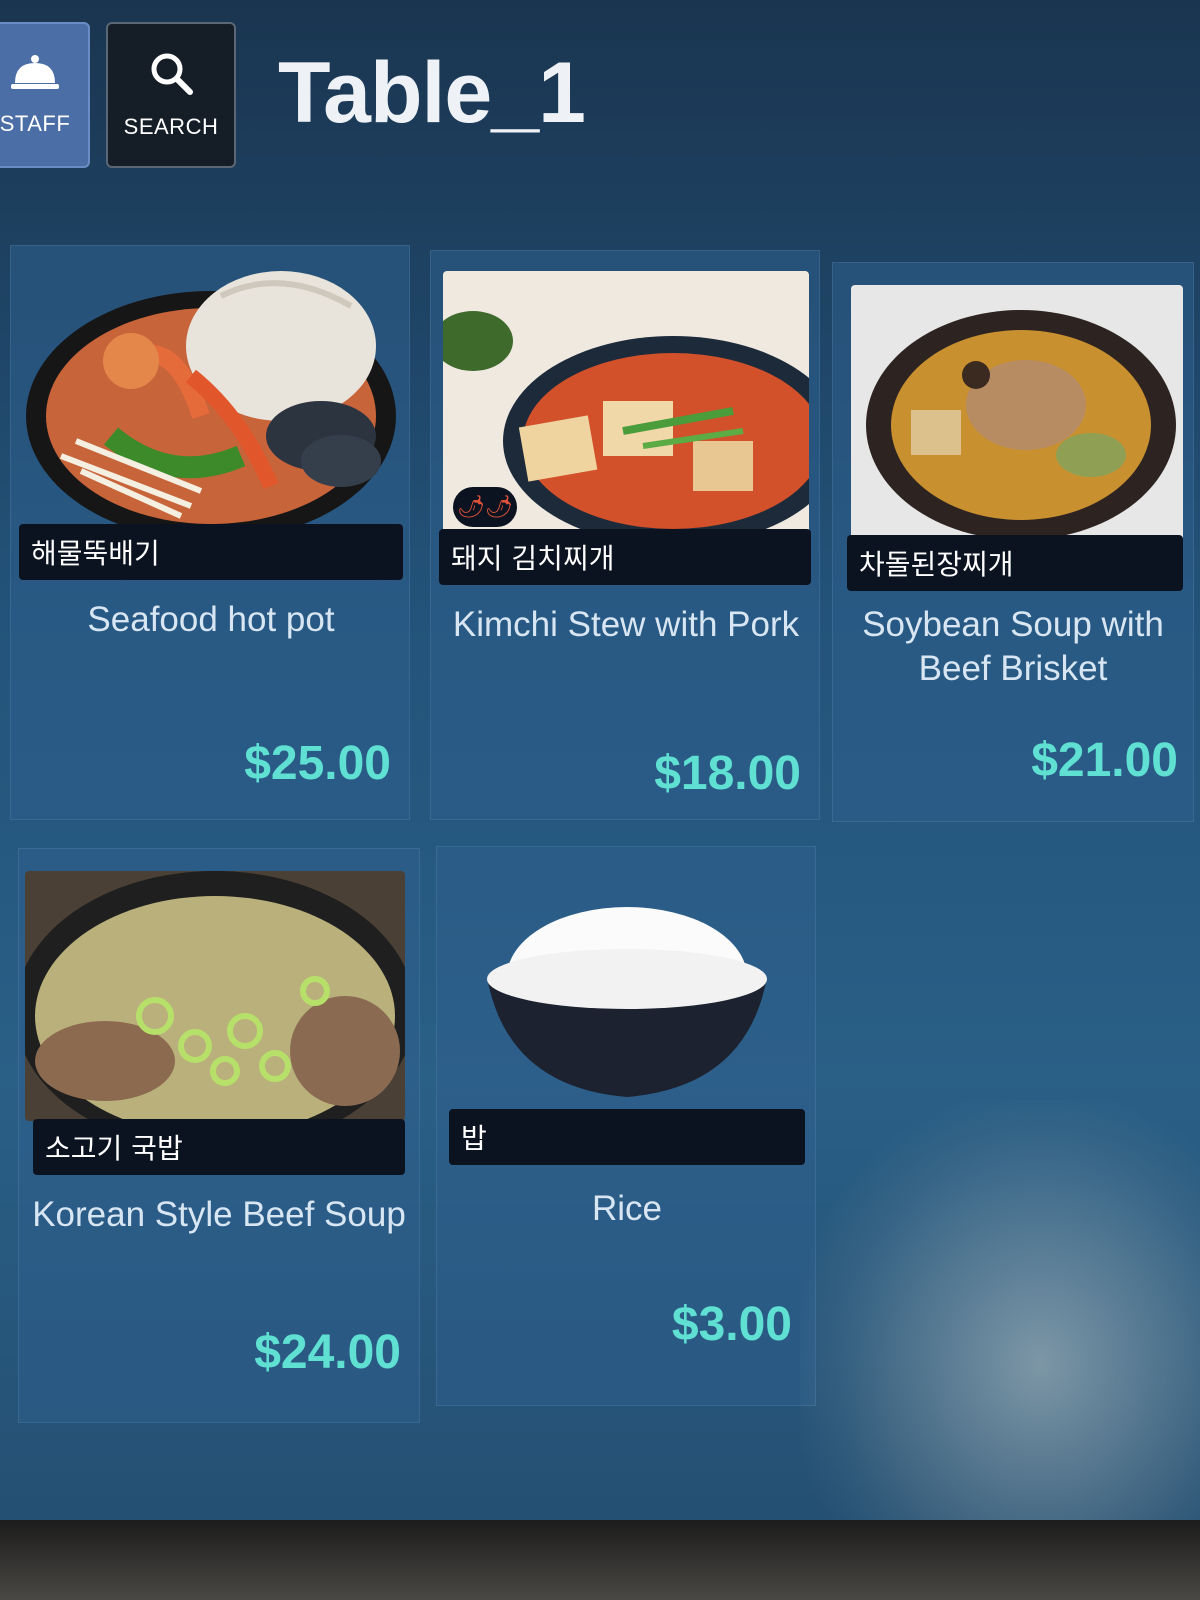 The width and height of the screenshot is (1200, 1600). Describe the element at coordinates (731, 1324) in the screenshot. I see `price: $3.00` at that location.